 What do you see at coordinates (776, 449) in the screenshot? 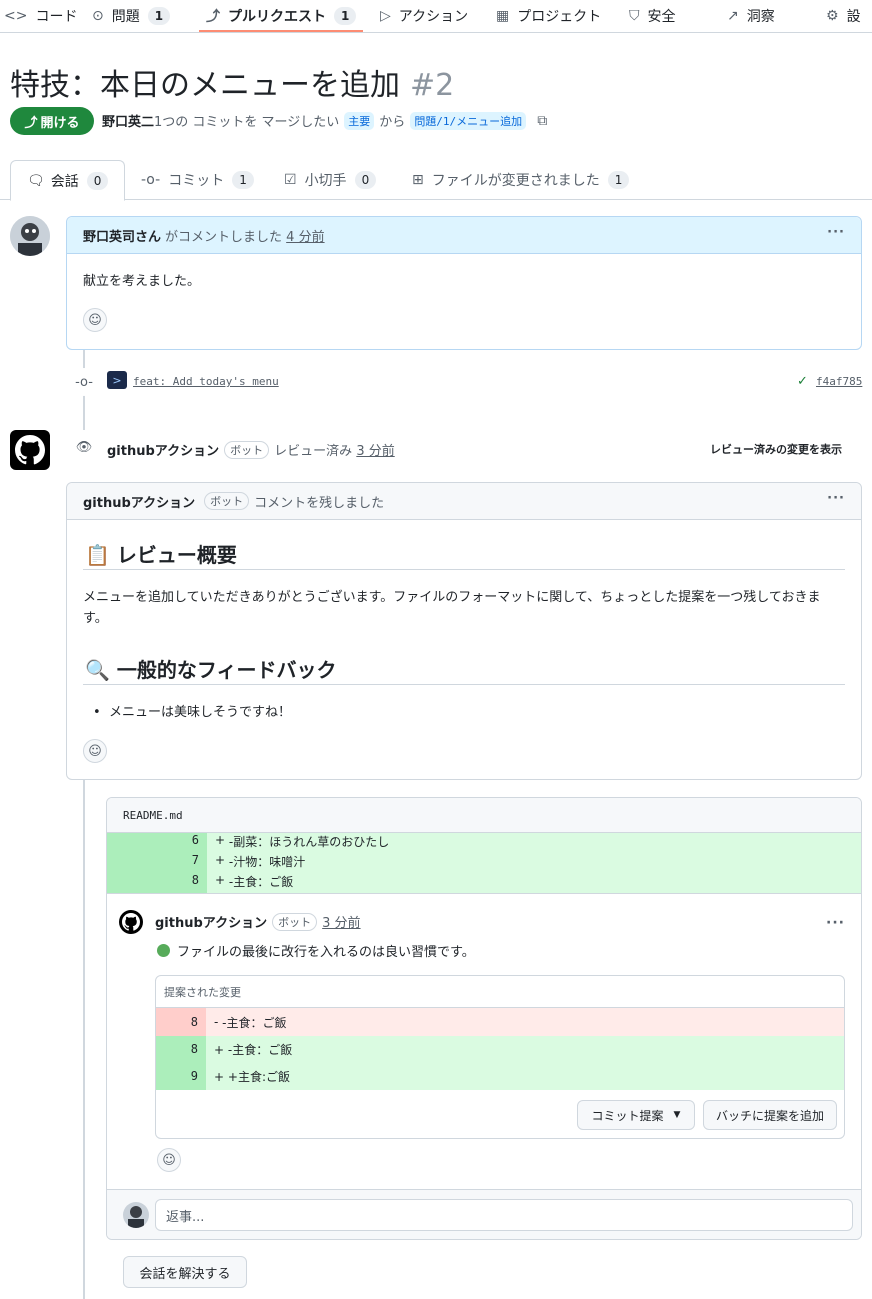
I see `view-reviewed-changes-link: レビュー済みの変更を表示` at bounding box center [776, 449].